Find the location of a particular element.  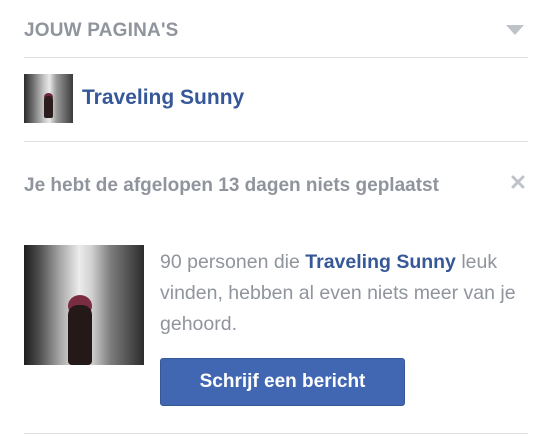

notice-text-before: 90 personen die is located at coordinates (233, 262).